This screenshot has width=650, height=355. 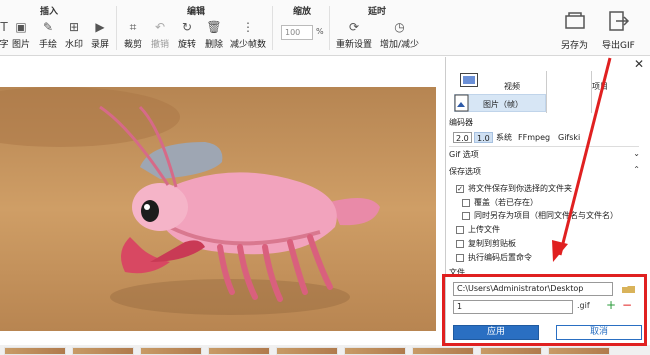 I want to click on zoom-unit: %, so click(x=320, y=31).